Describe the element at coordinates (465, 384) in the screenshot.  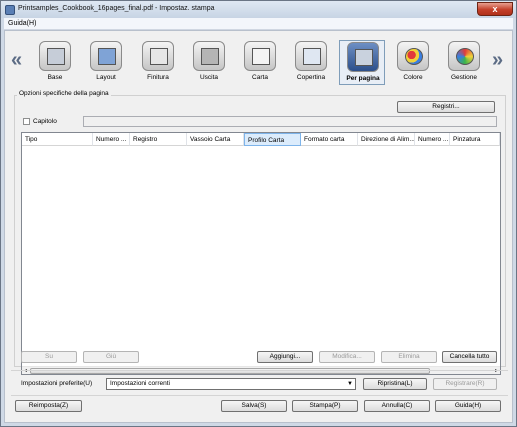
I see `register-favorite-button: Registrare(R)` at that location.